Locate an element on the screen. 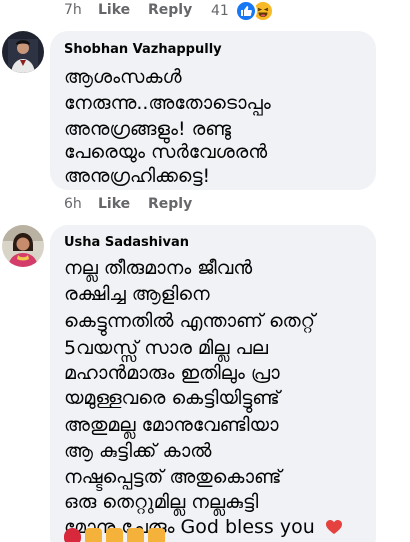  comment-actions-top: 7h Like Reply is located at coordinates (128, 10).